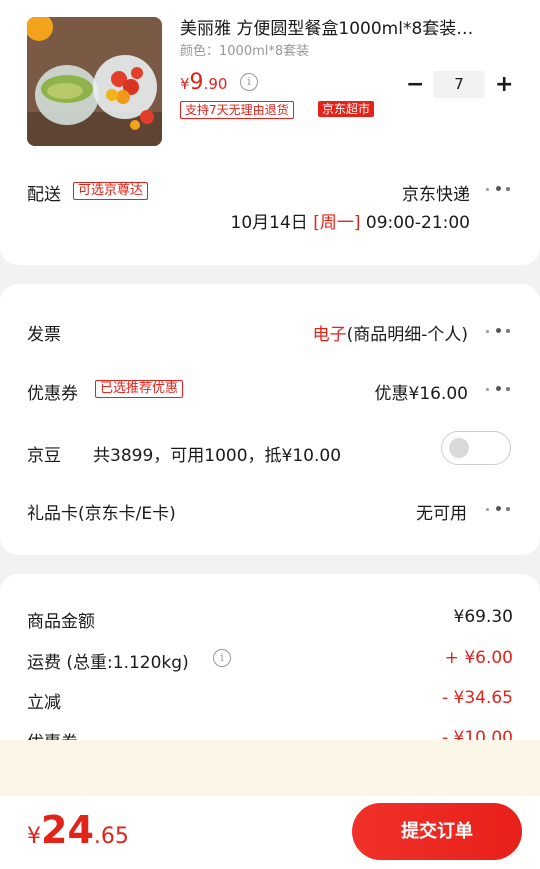 Image resolution: width=540 pixels, height=869 pixels. What do you see at coordinates (237, 110) in the screenshot?
I see `return-policy-tag: 支持7天无理由退货` at bounding box center [237, 110].